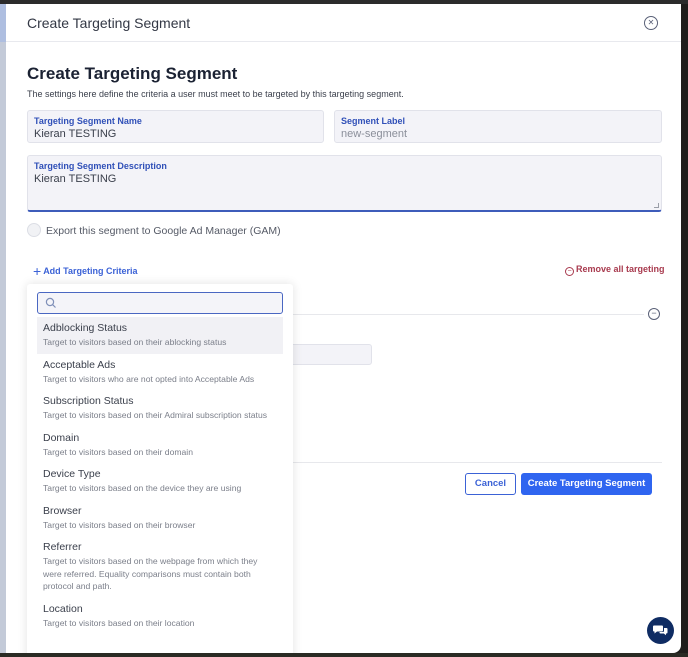 The height and width of the screenshot is (657, 688). What do you see at coordinates (90, 271) in the screenshot?
I see `add-targeting-criteria-label: Add Targeting Criteria` at bounding box center [90, 271].